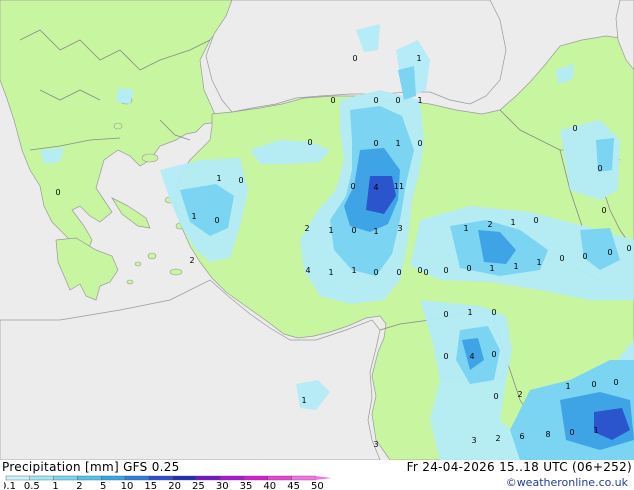 The image size is (634, 490). Describe the element at coordinates (519, 467) in the screenshot. I see `valid-time: Fr 24-04-2026 15..18 UTC (06+252)` at that location.